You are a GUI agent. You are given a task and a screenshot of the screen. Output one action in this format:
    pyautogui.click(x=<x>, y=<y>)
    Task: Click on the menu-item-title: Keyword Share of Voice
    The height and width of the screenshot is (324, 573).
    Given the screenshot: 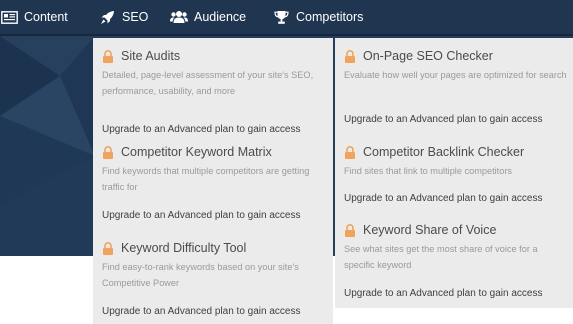 What is the action you would take?
    pyautogui.click(x=430, y=230)
    